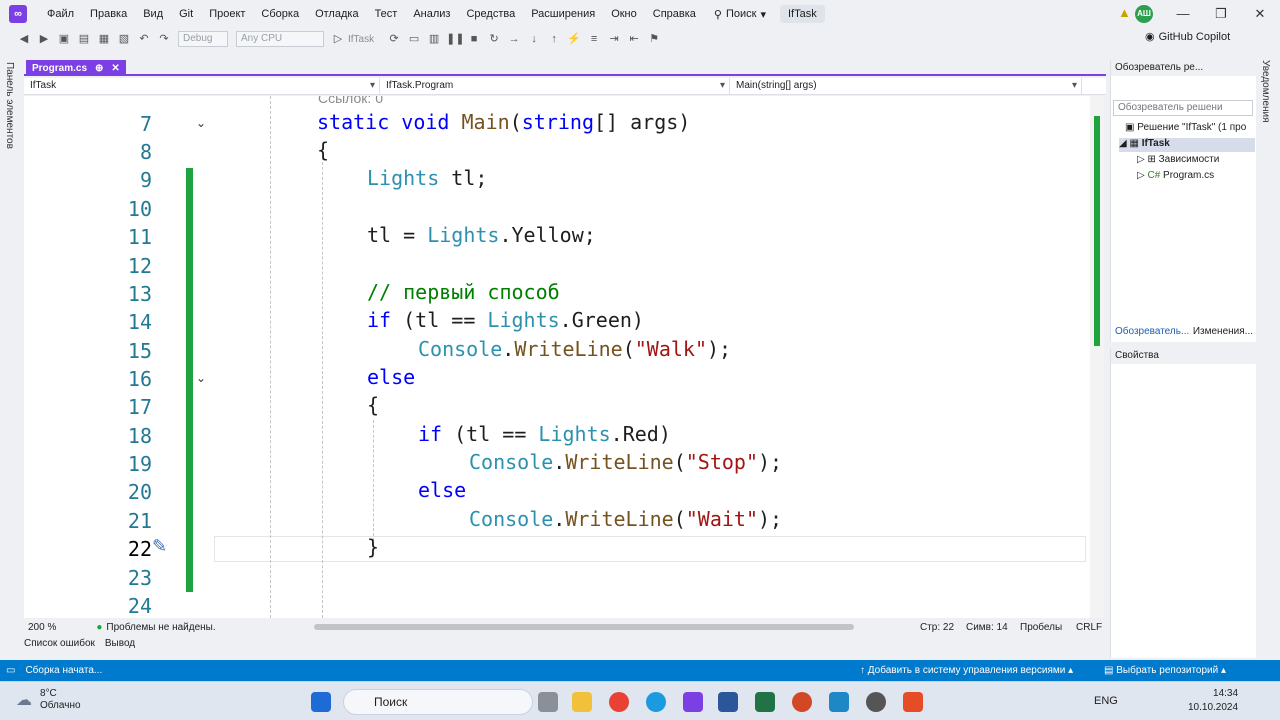  I want to click on zoom-select: 200 %, so click(42, 627).